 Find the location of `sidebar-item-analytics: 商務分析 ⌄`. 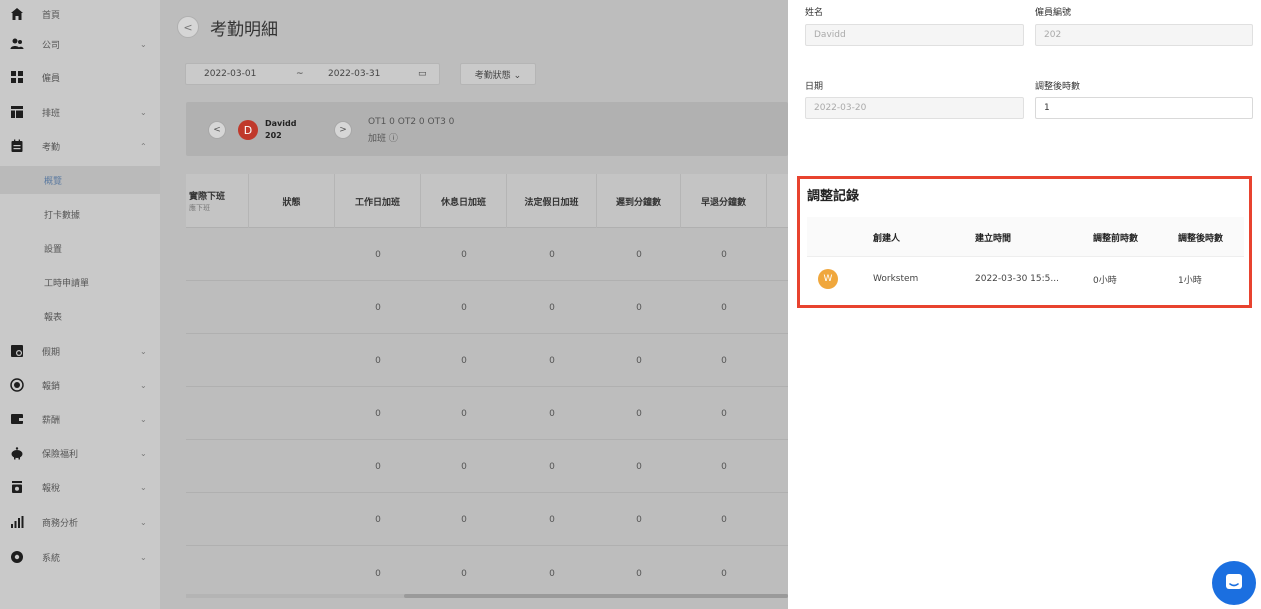

sidebar-item-analytics: 商務分析 ⌄ is located at coordinates (80, 522).